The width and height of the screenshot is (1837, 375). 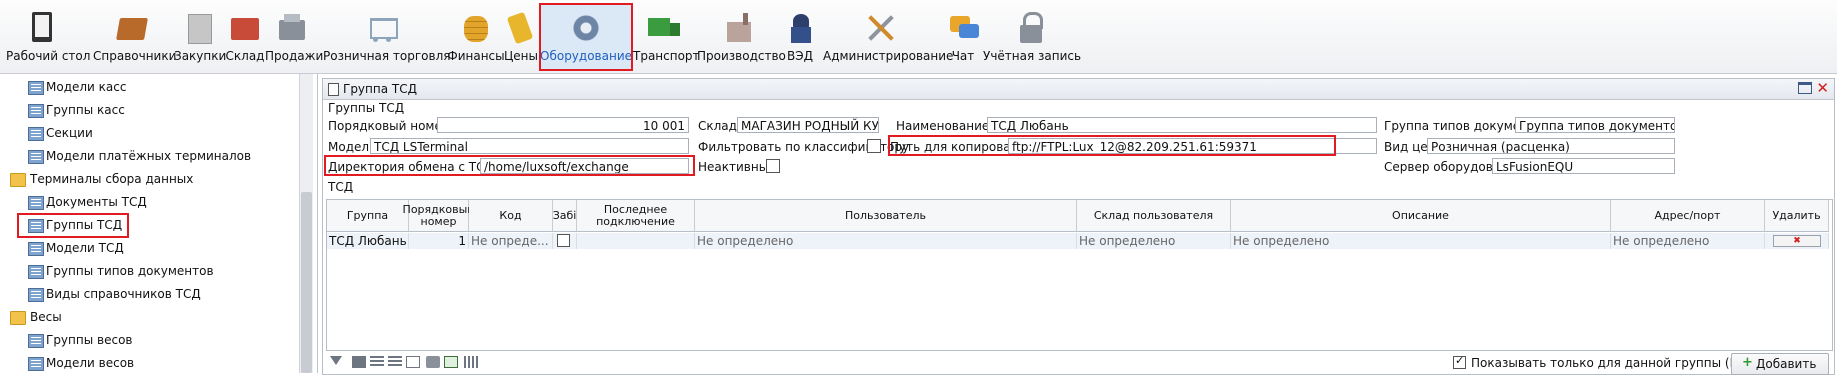 What do you see at coordinates (150, 271) in the screenshot?
I see `sidebar-item-doc-type-groups: Группы типов документов` at bounding box center [150, 271].